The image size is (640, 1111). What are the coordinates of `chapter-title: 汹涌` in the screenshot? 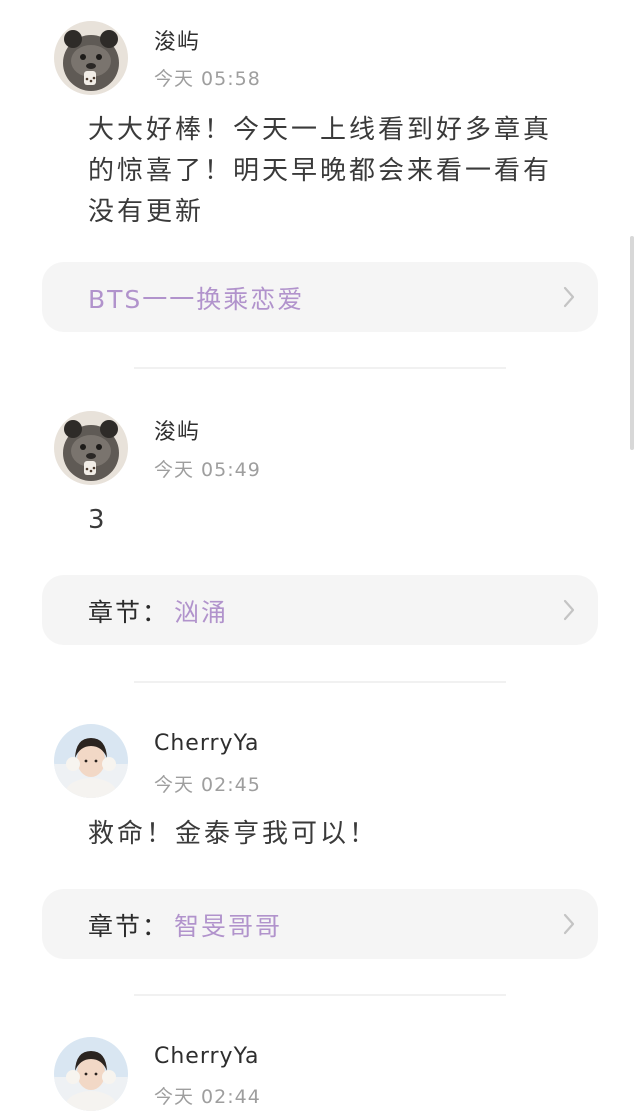 It's located at (201, 612).